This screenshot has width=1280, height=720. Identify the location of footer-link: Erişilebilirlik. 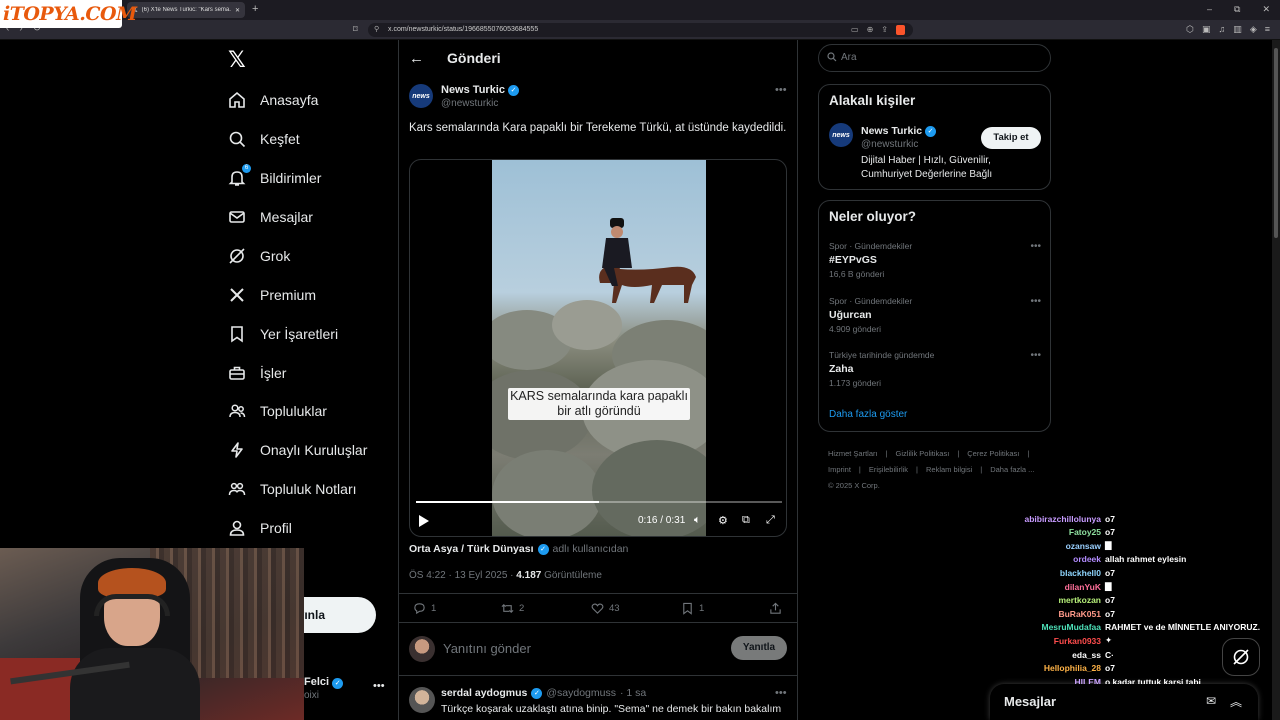
(888, 469).